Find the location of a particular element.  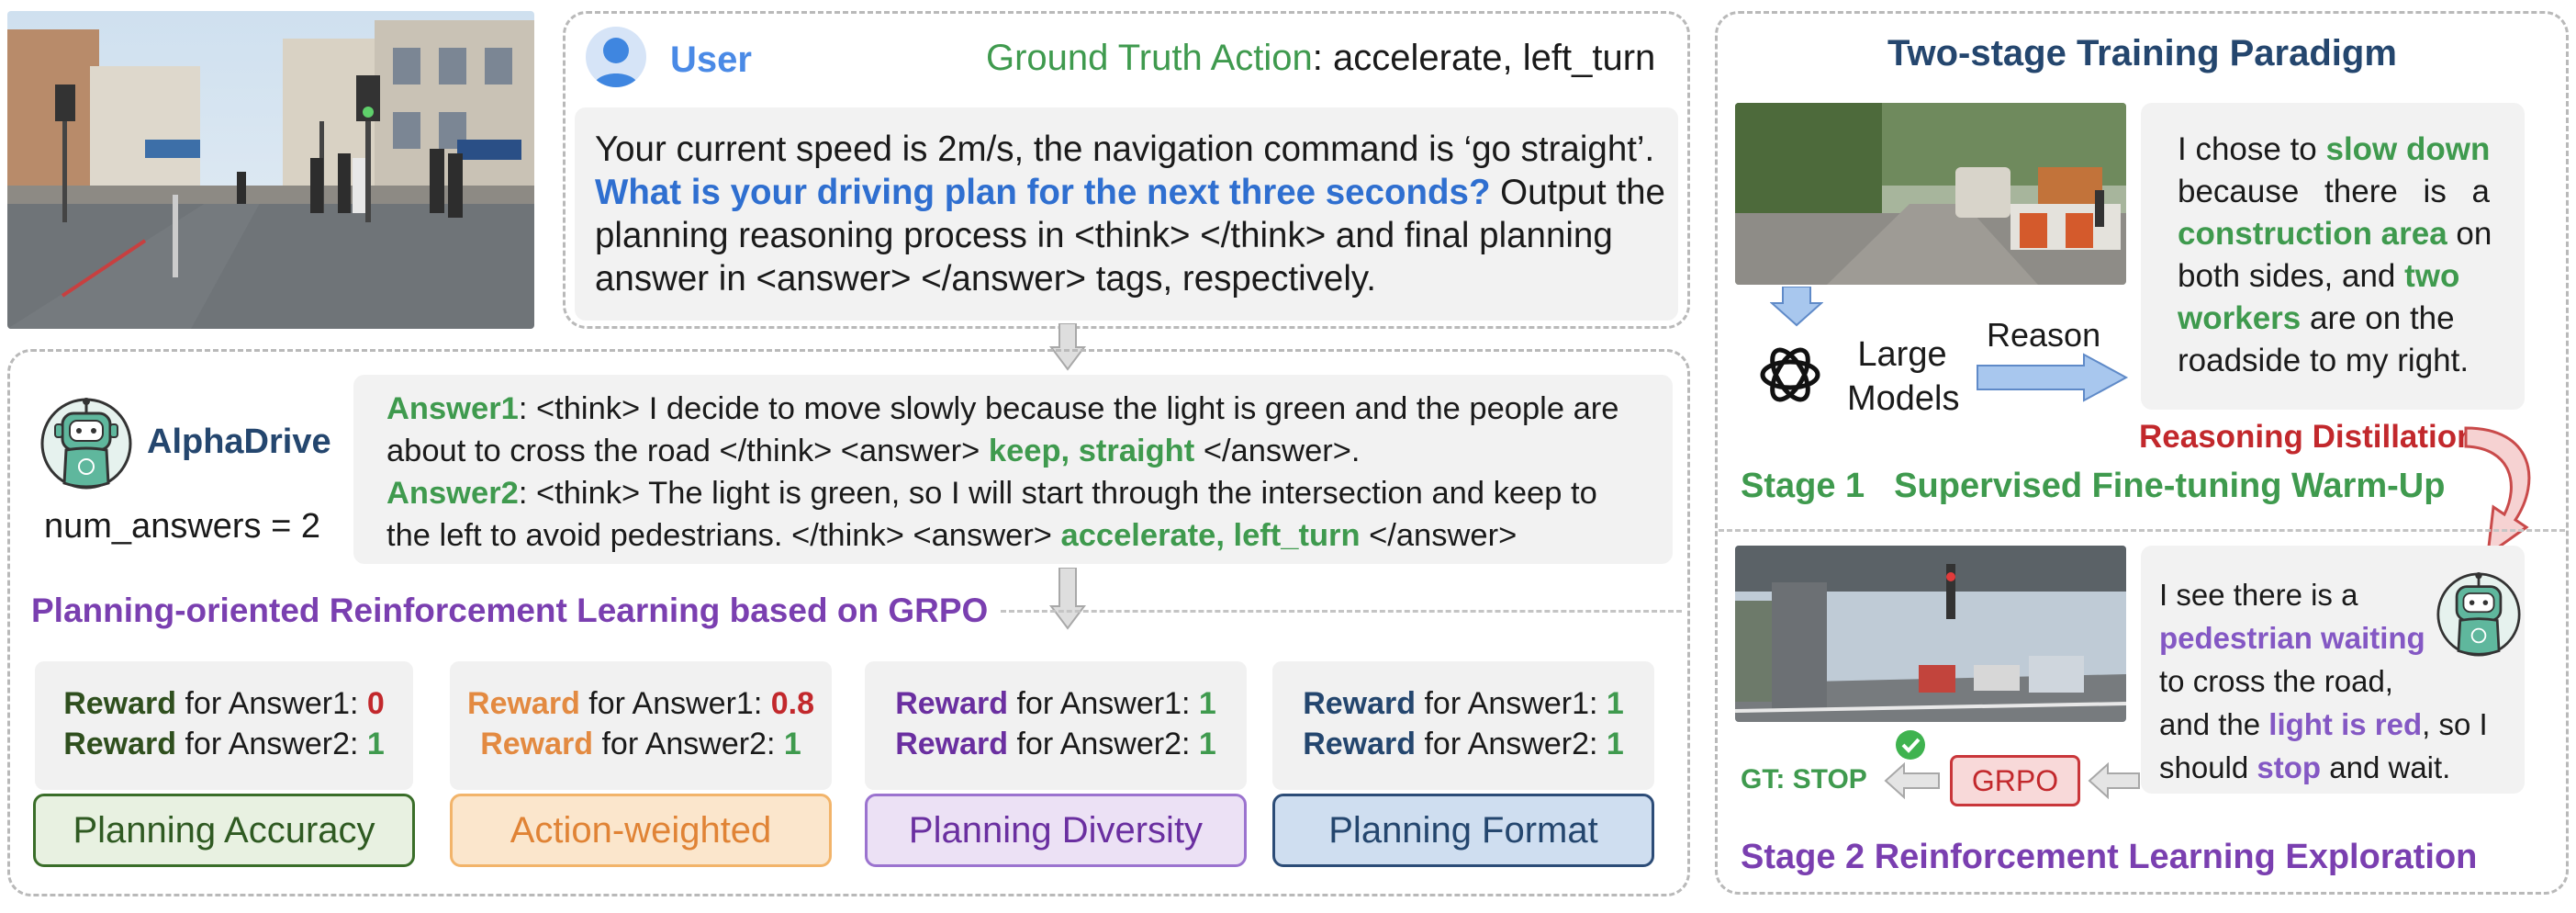

reward-line-answer1: Reward for Answer1: 0 is located at coordinates (224, 703).